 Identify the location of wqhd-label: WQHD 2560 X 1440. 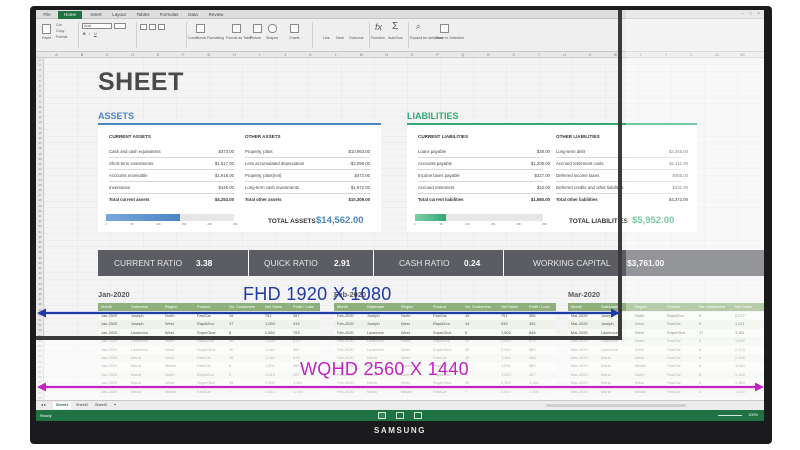
(384, 369).